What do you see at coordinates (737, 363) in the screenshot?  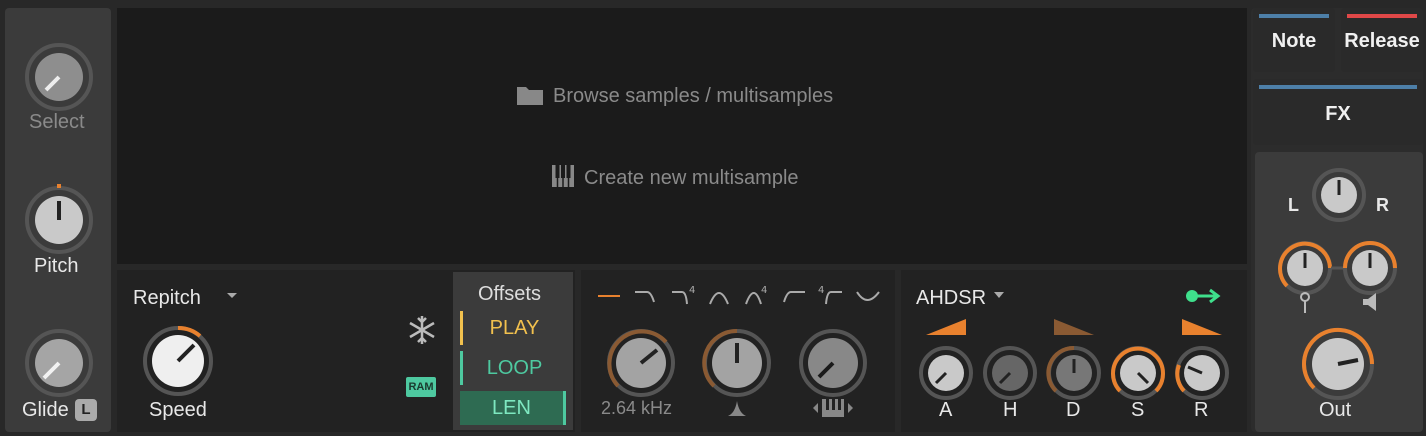 I see `resonance-knob` at bounding box center [737, 363].